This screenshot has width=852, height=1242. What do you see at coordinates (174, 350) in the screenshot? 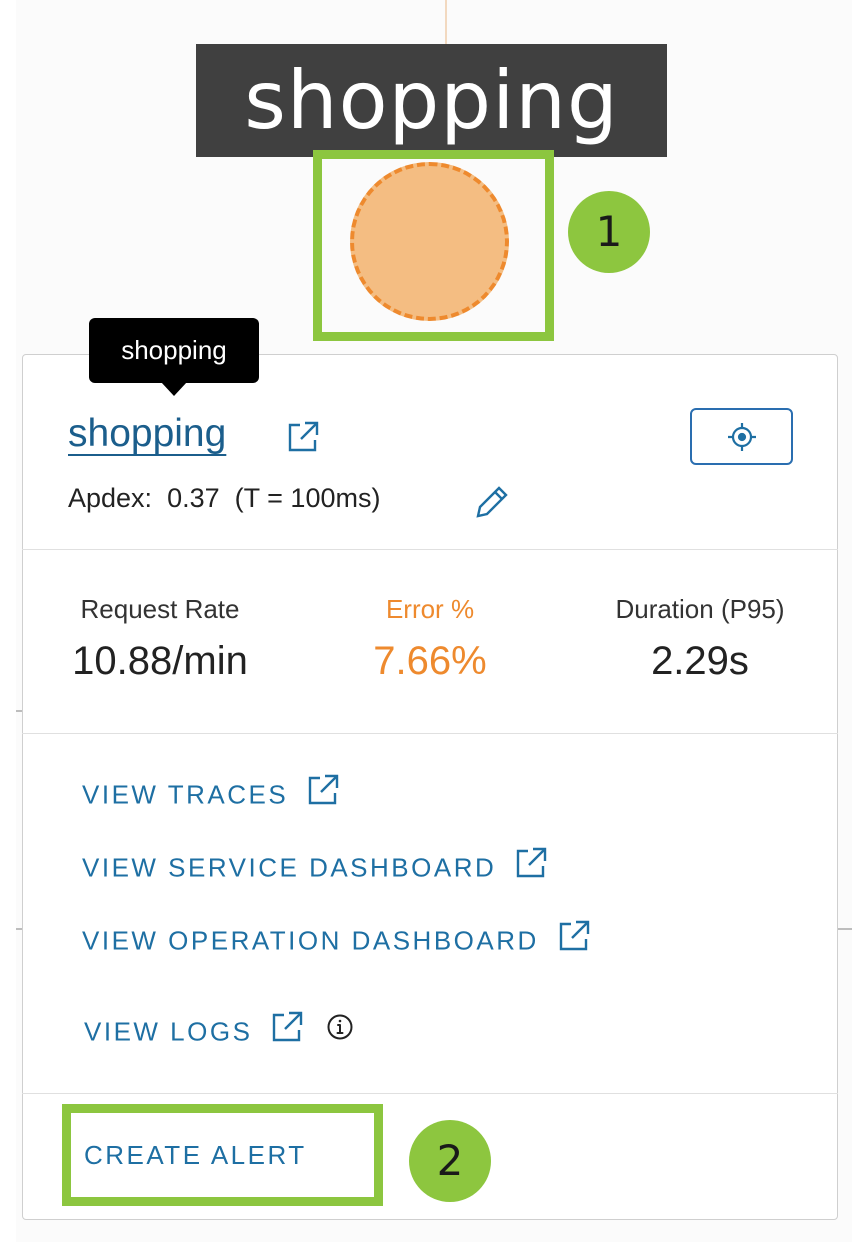
I see `service-tooltip: shopping` at bounding box center [174, 350].